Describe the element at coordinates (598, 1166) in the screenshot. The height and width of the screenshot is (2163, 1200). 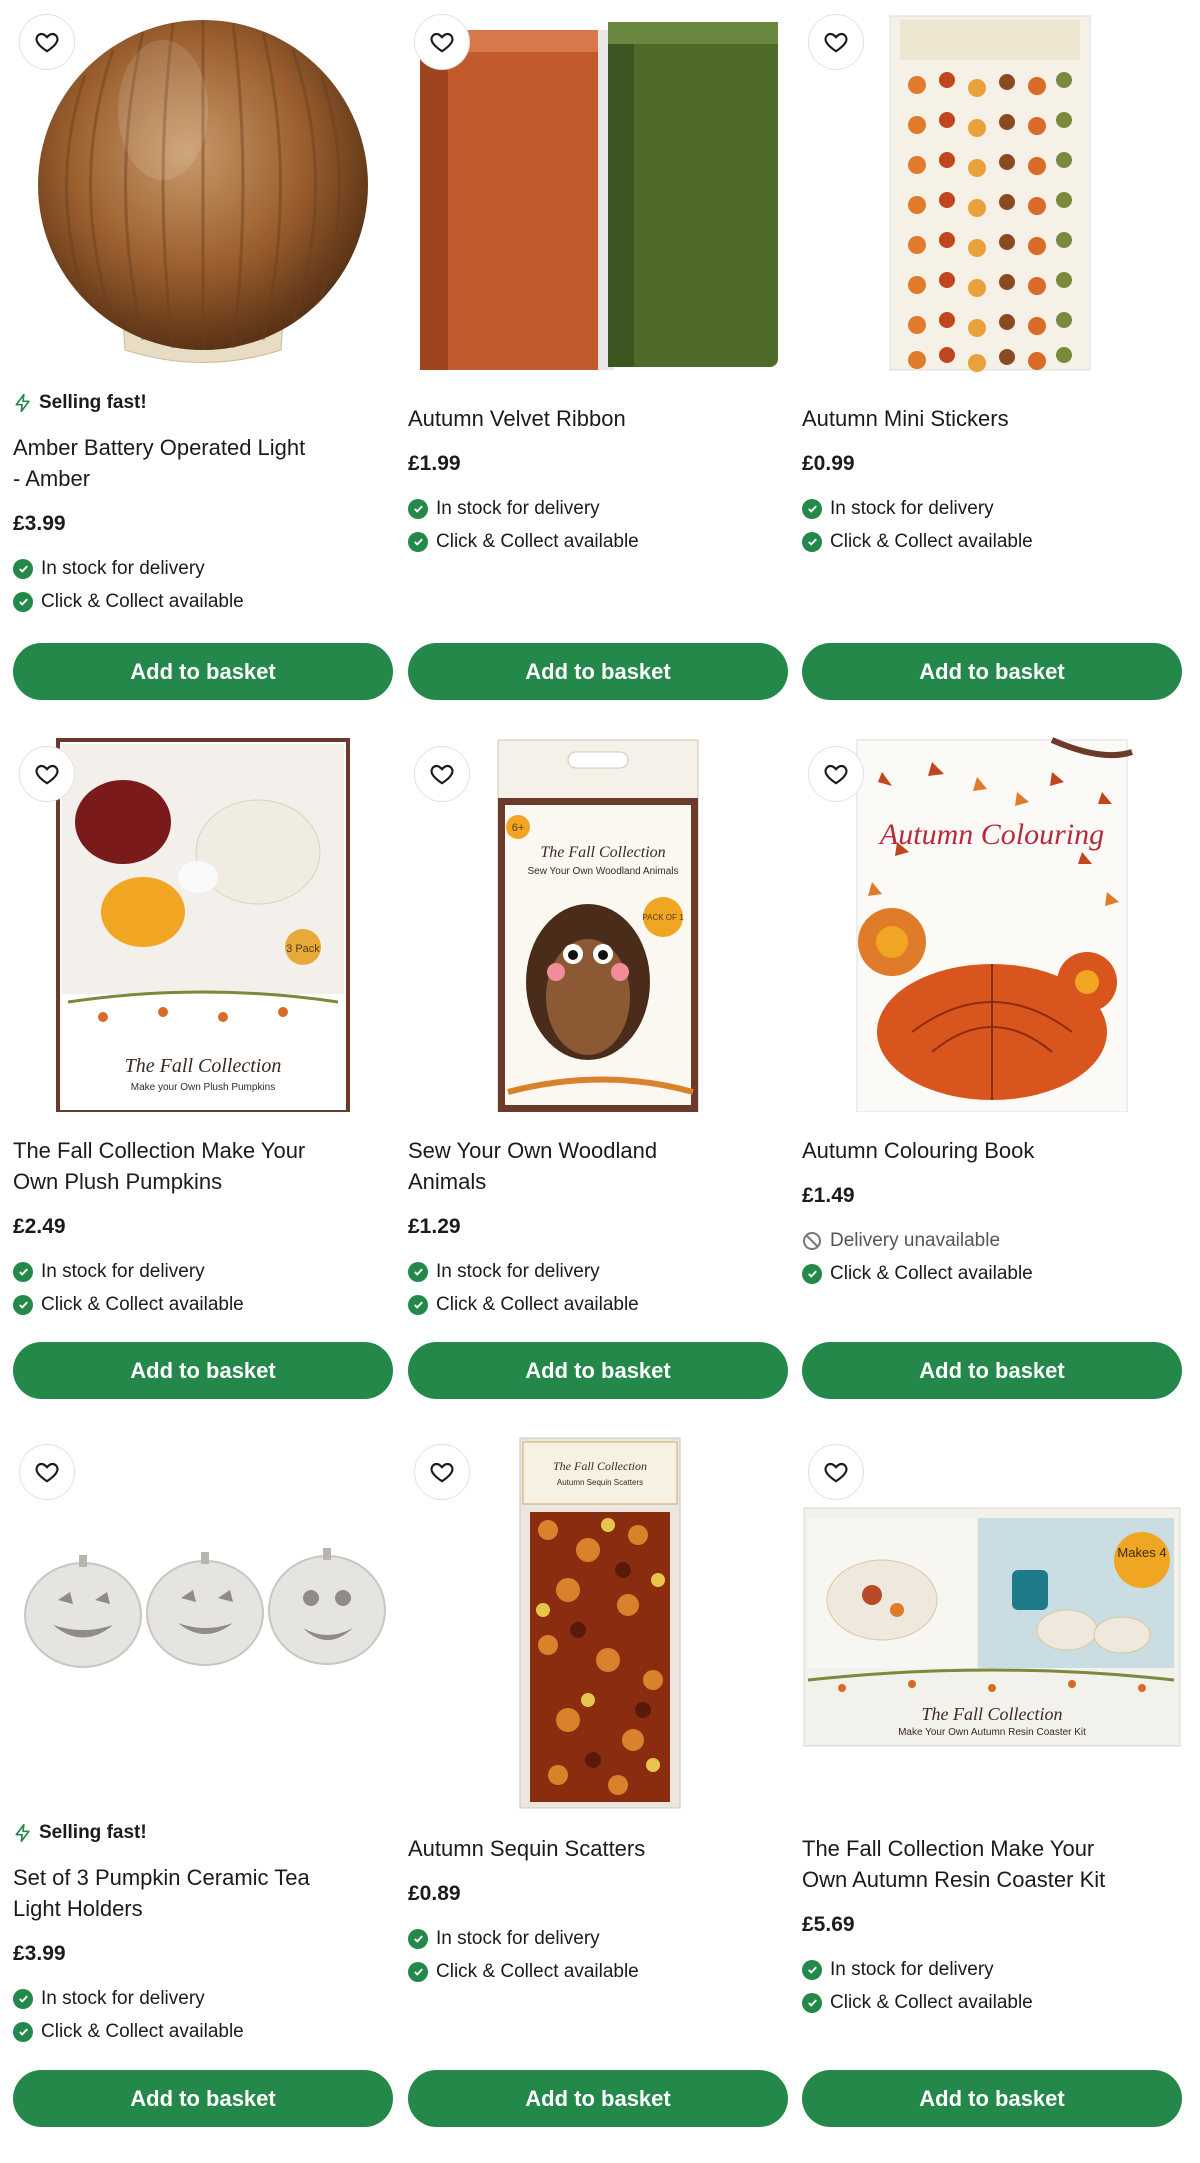
I see `product-title: Sew Your Own Woodland Animals` at that location.